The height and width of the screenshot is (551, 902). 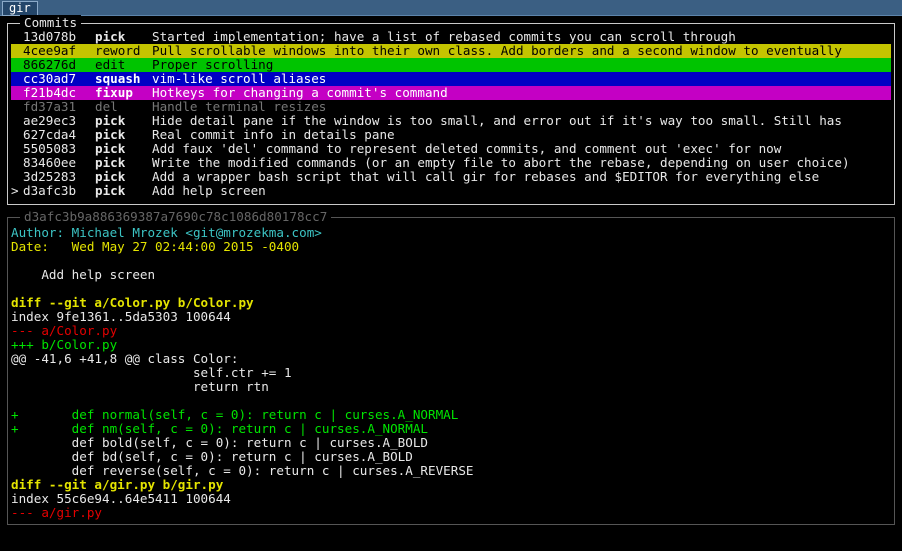 What do you see at coordinates (20, 8) in the screenshot?
I see `window-tab: gir` at bounding box center [20, 8].